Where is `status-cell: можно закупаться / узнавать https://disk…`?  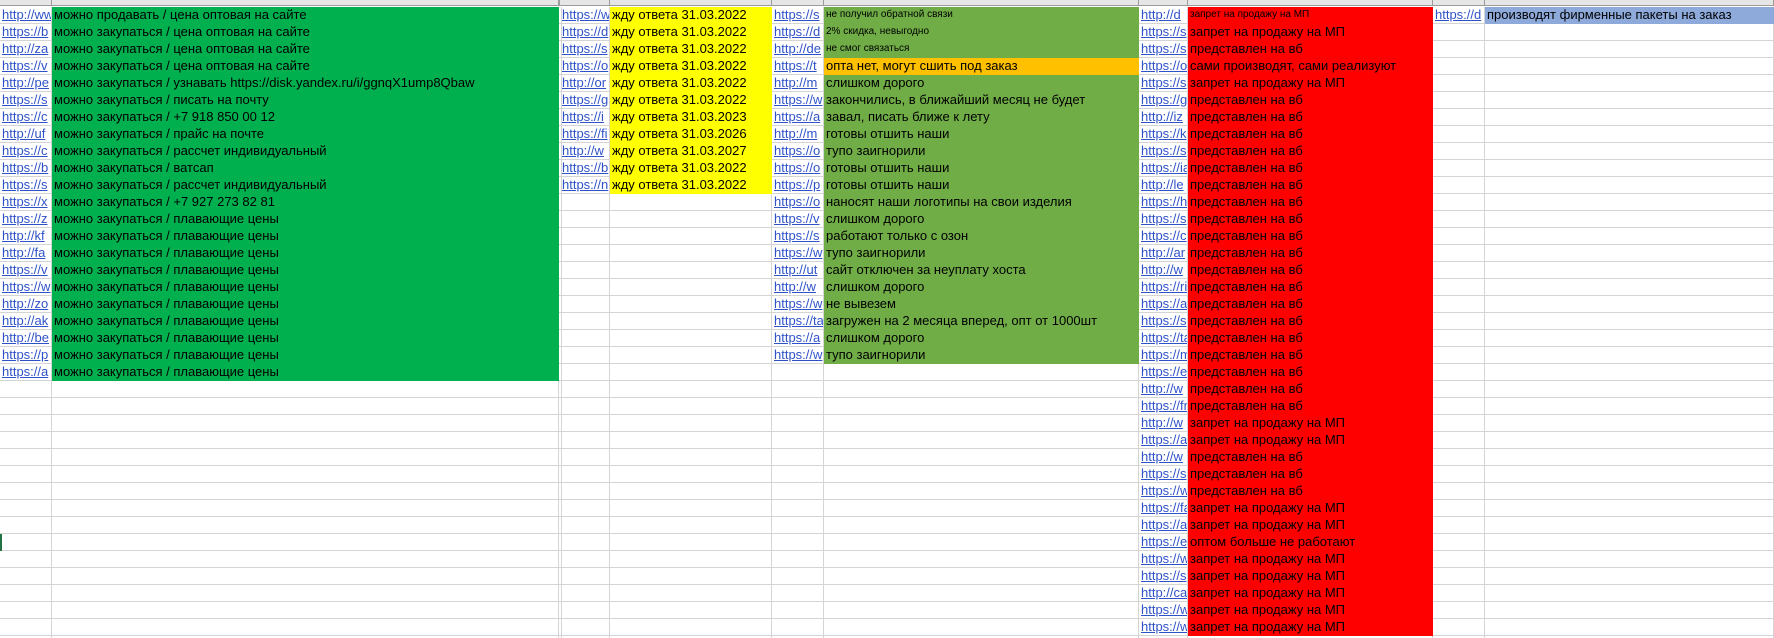 status-cell: можно закупаться / узнавать https://disk… is located at coordinates (305, 83).